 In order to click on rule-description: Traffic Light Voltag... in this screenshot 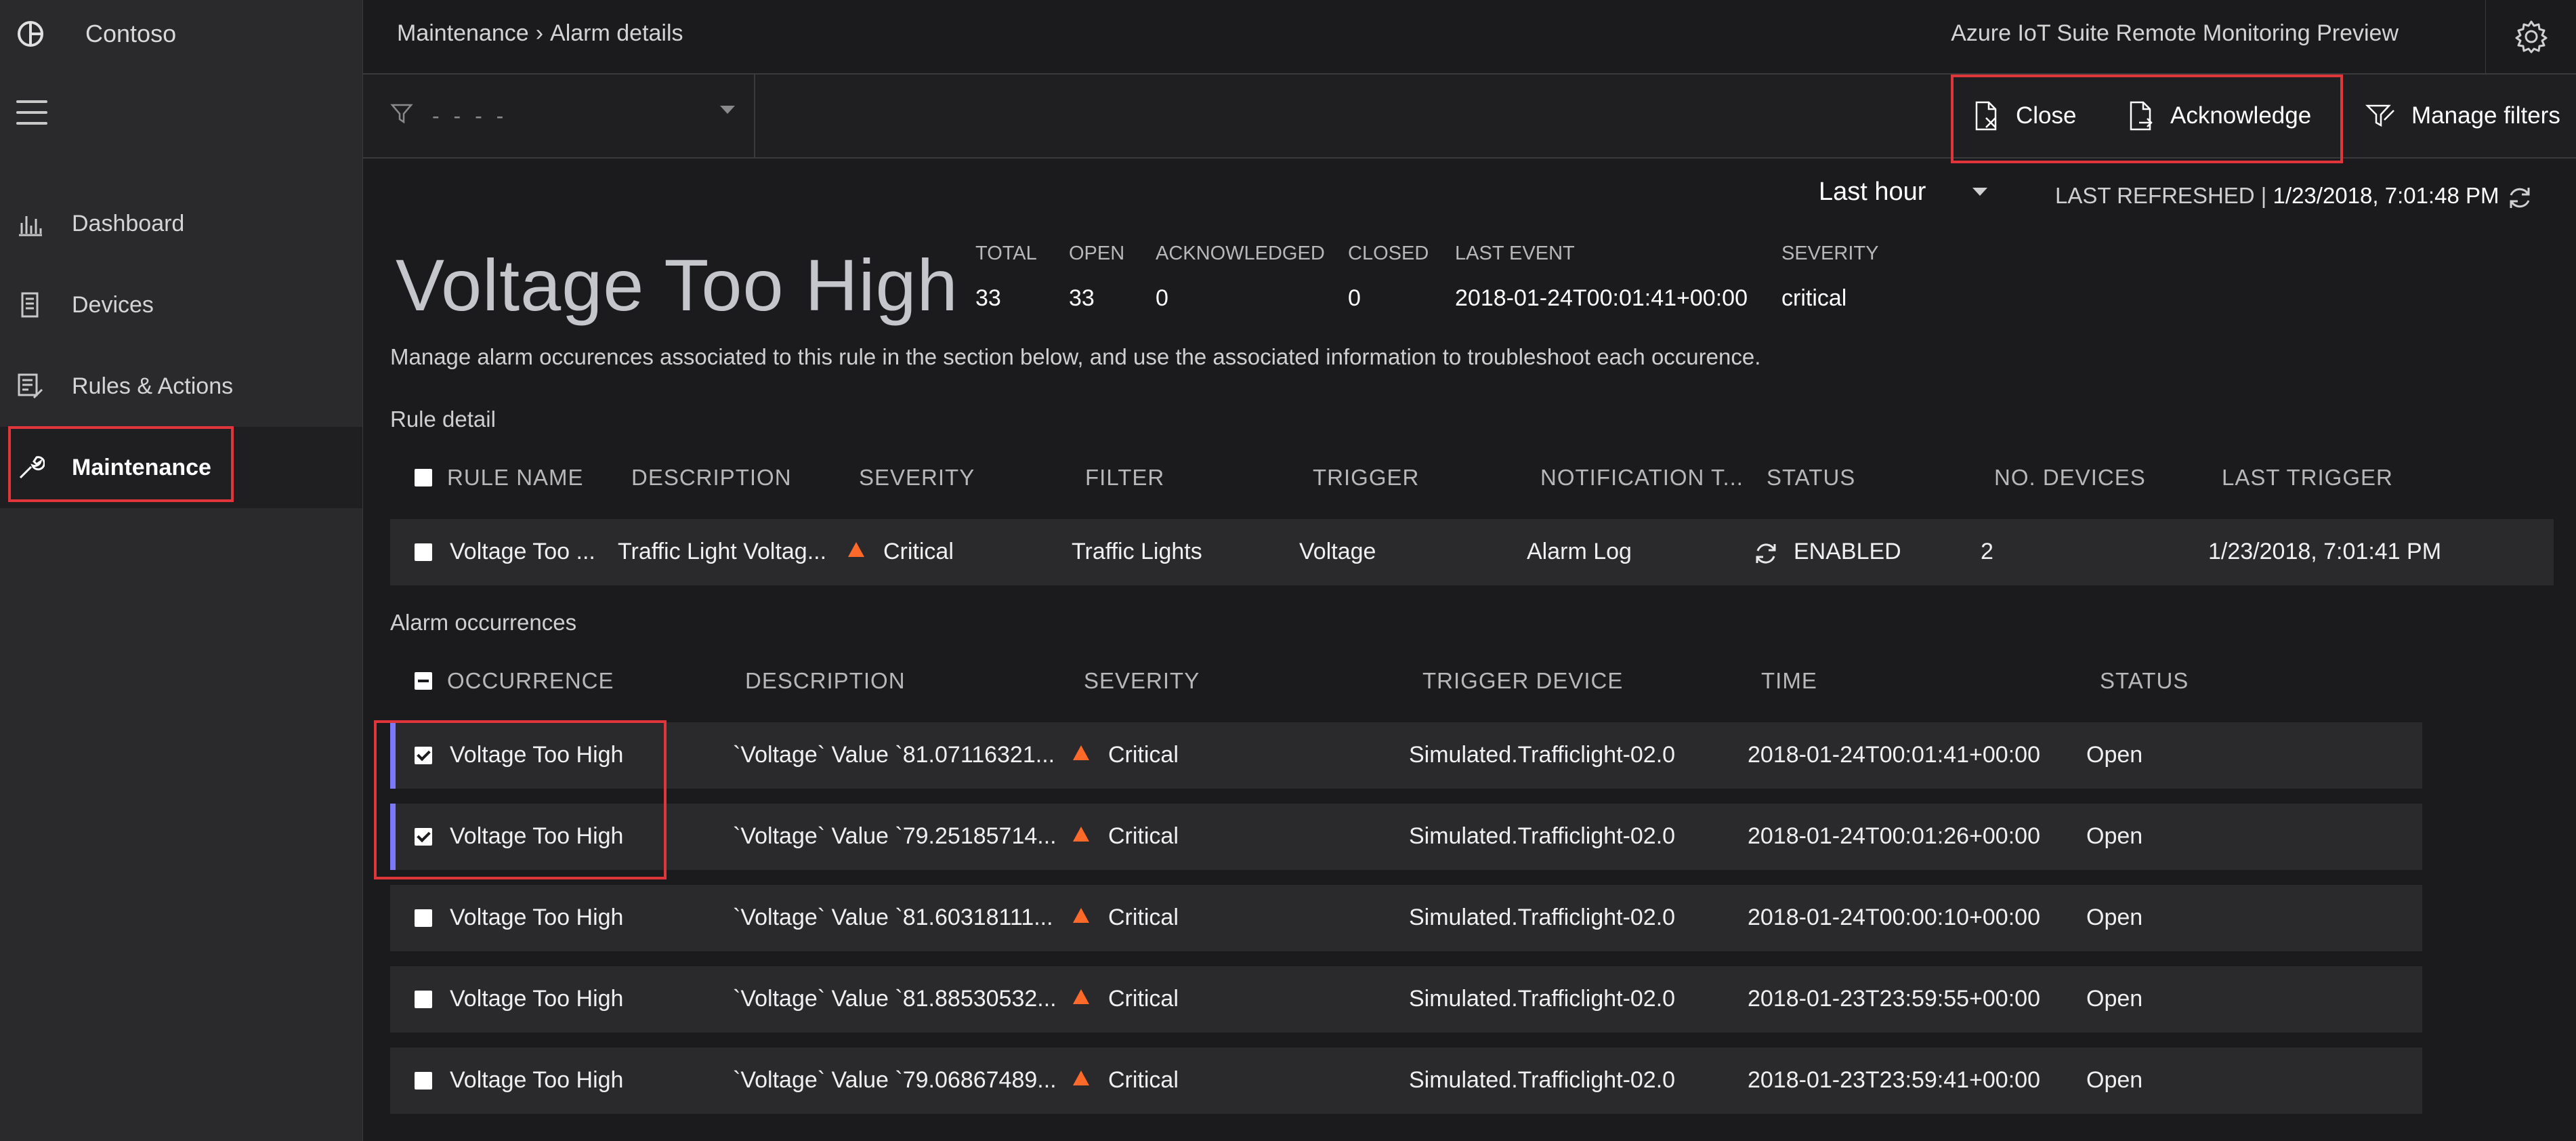, I will do `click(722, 551)`.